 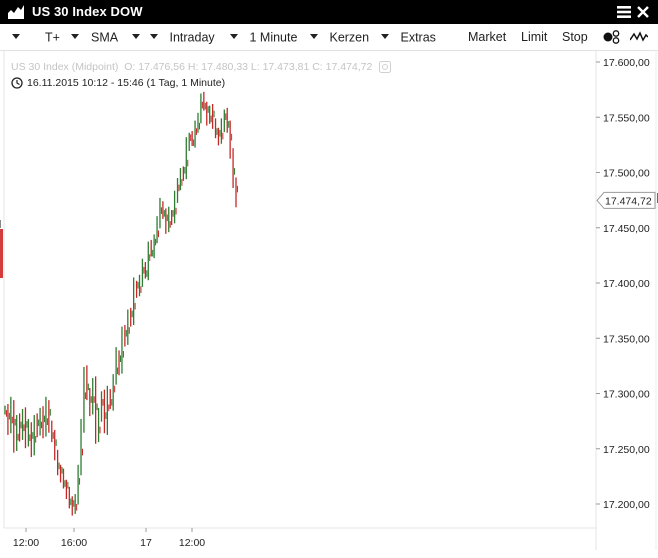 I want to click on y-tick-label: 17.300,00, so click(x=626, y=395).